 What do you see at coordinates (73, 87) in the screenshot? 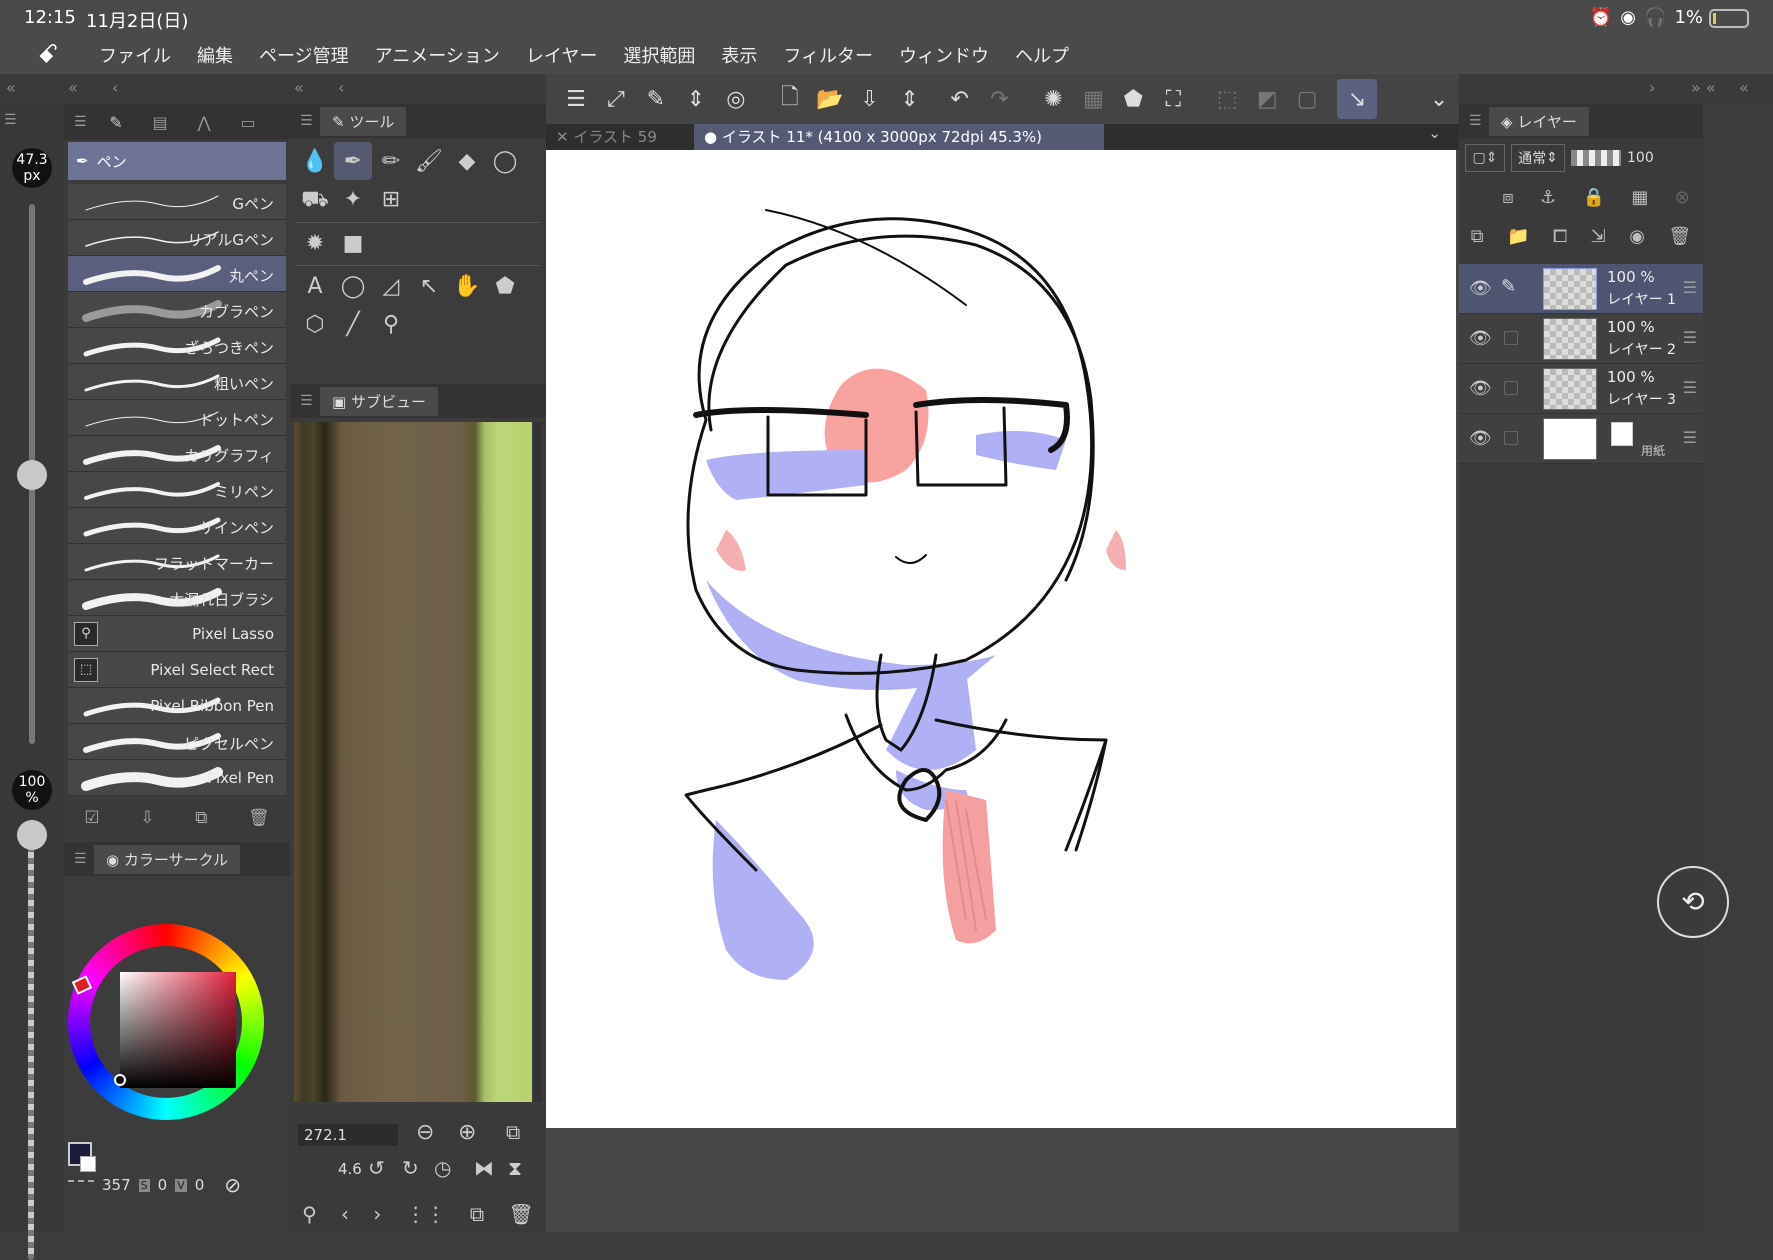
I see `collapse-brush-icon: «` at bounding box center [73, 87].